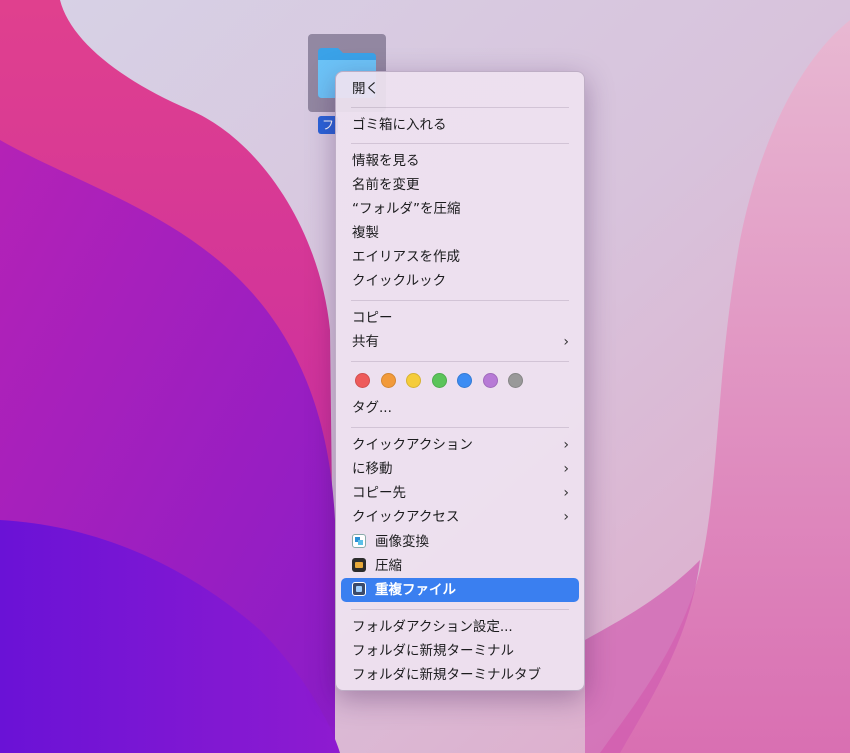 The image size is (850, 753). I want to click on tag-green, so click(439, 380).